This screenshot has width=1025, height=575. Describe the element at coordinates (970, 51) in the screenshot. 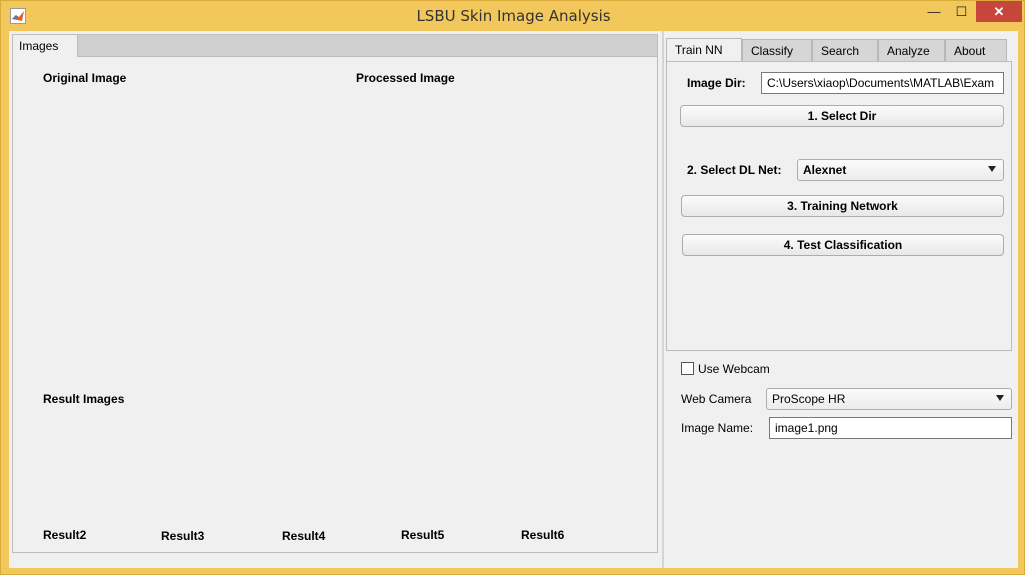

I see `tab-about-label: About` at that location.